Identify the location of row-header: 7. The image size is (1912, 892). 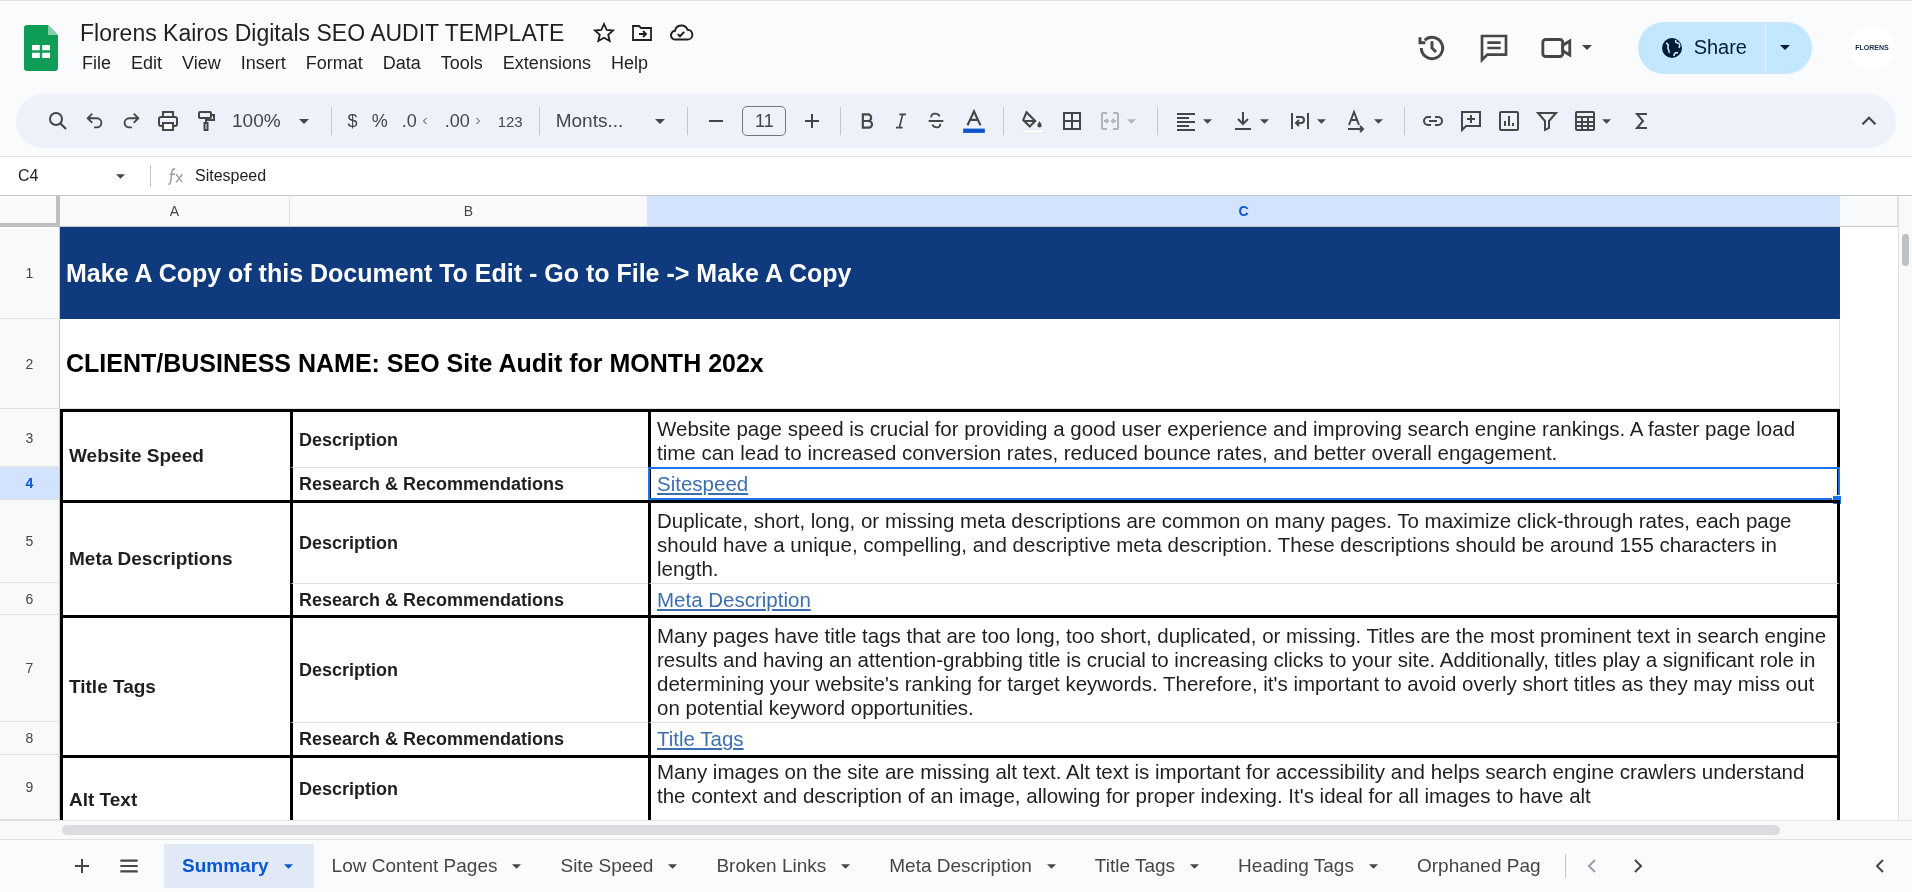
(30, 668).